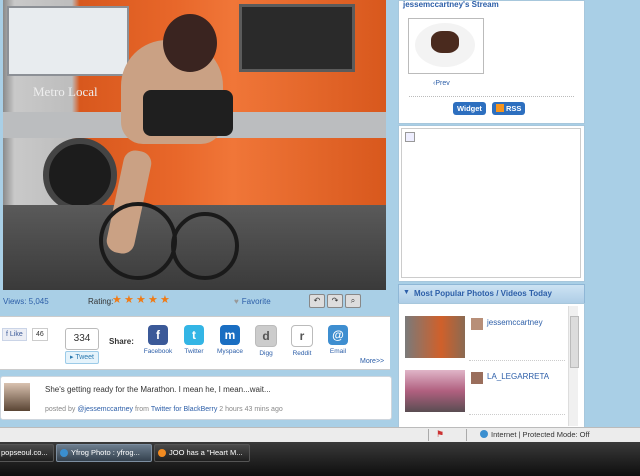  I want to click on share-digg-button: d Digg, so click(266, 341).